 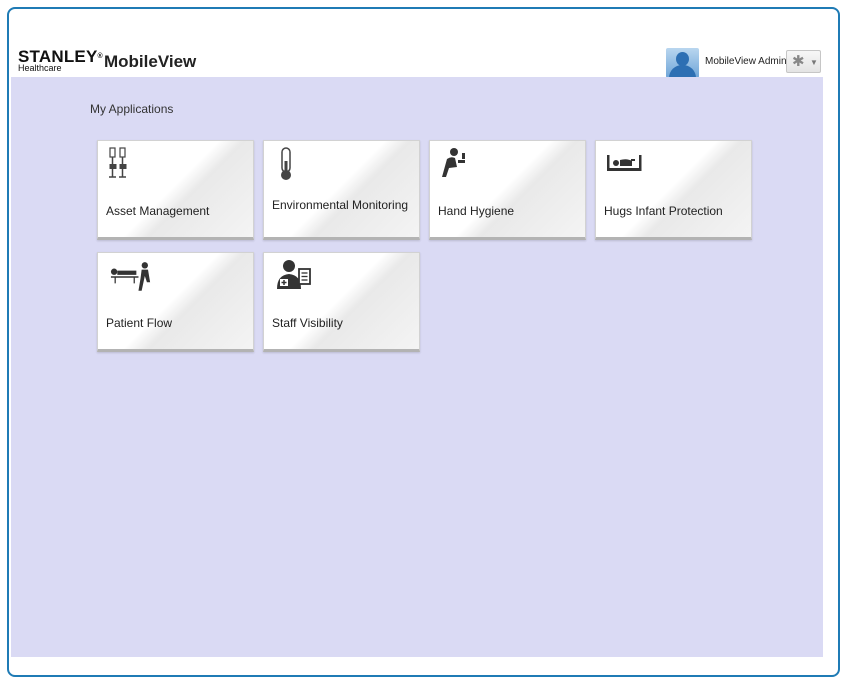 What do you see at coordinates (150, 61) in the screenshot?
I see `app-title: MobileView` at bounding box center [150, 61].